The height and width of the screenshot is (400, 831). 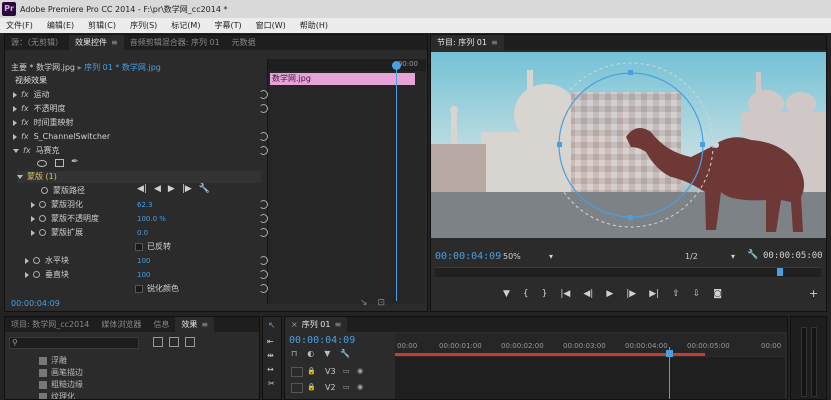 What do you see at coordinates (717, 294) in the screenshot?
I see `camera-icon: ◙` at bounding box center [717, 294].